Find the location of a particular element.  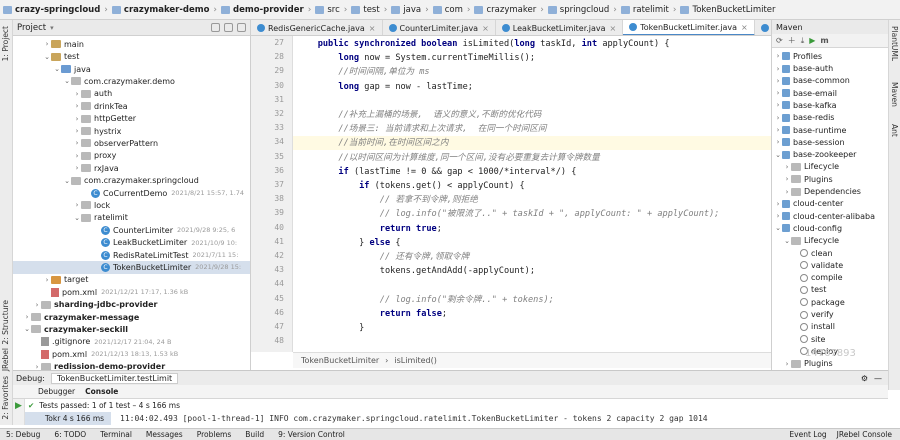

bottom-right-tab: Event Log is located at coordinates (807, 434).